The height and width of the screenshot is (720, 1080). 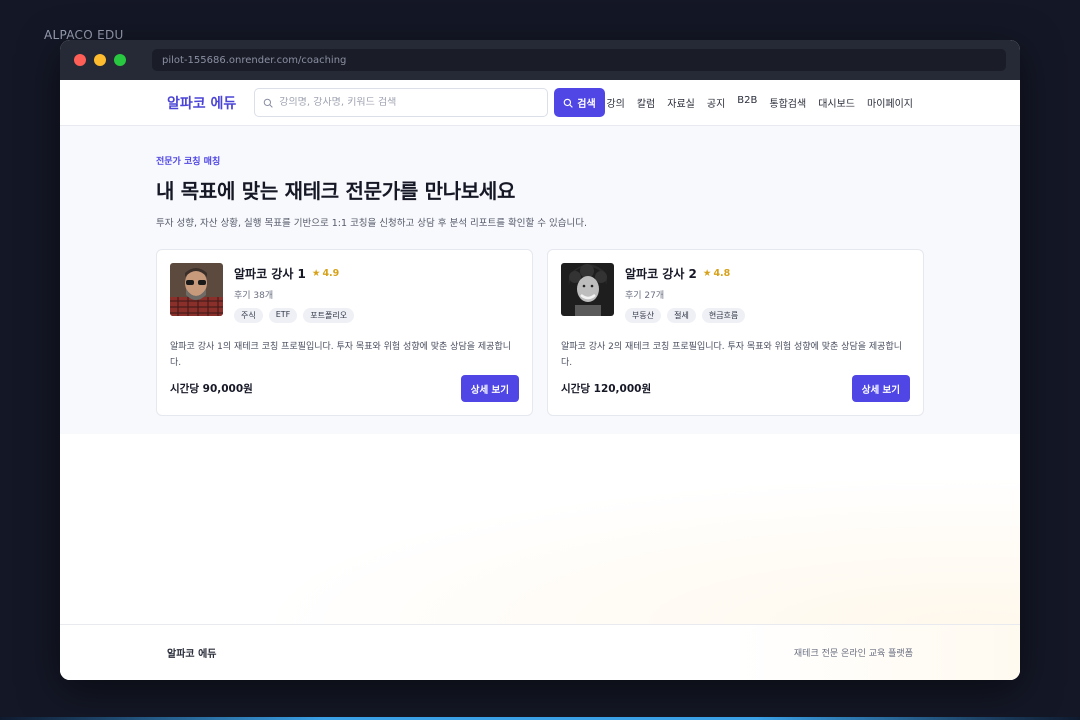 What do you see at coordinates (201, 103) in the screenshot?
I see `brand-logo: 알파코 에듀` at bounding box center [201, 103].